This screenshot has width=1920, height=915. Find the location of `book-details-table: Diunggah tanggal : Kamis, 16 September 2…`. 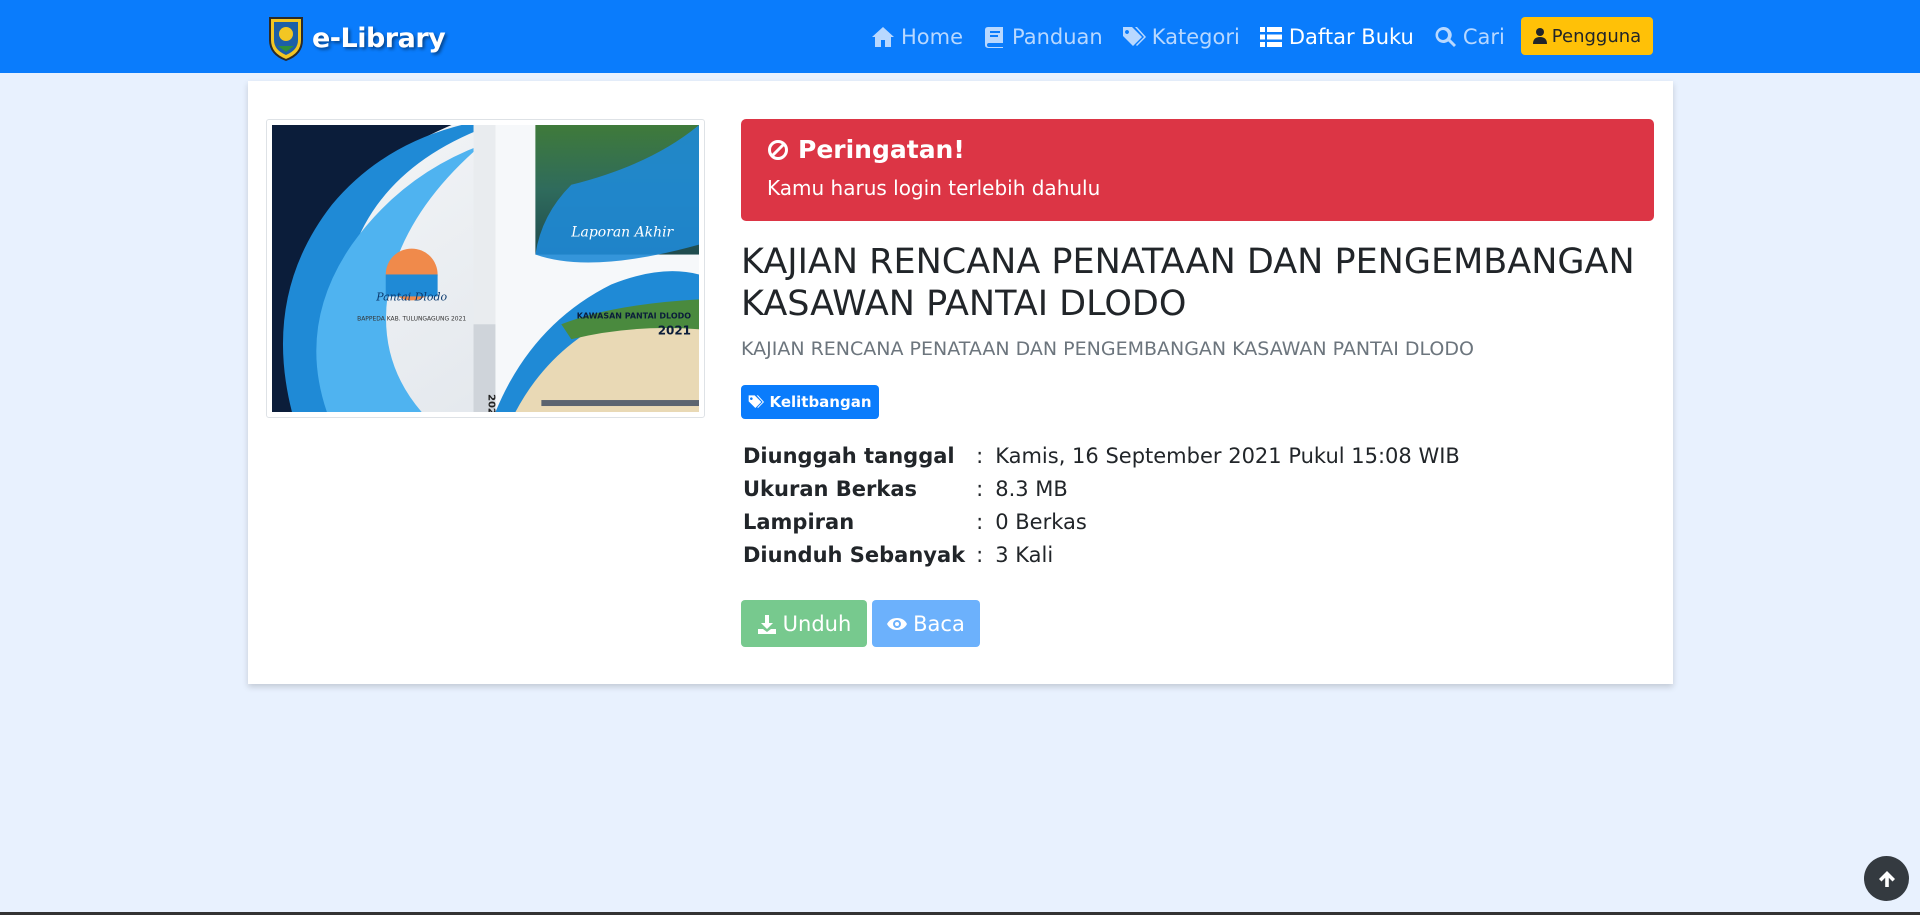

book-details-table: Diunggah tanggal : Kamis, 16 September 2… is located at coordinates (1101, 505).